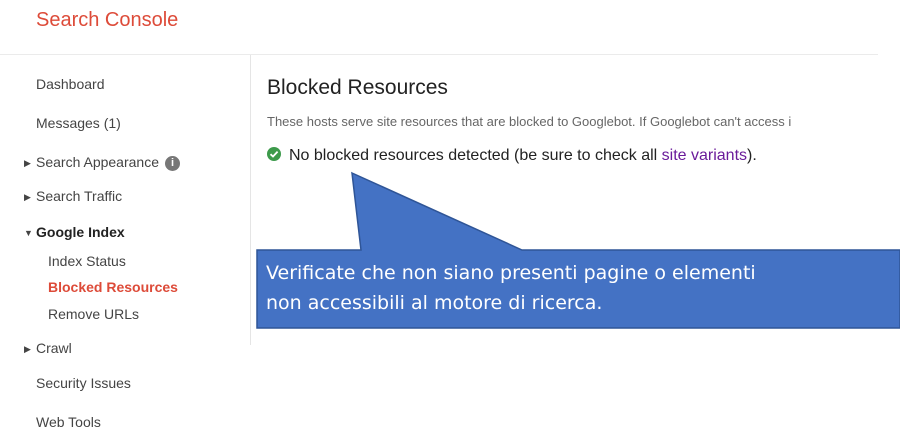 The height and width of the screenshot is (441, 900). Describe the element at coordinates (434, 303) in the screenshot. I see `callout-line: non accessibili al motore di ricerca.` at that location.